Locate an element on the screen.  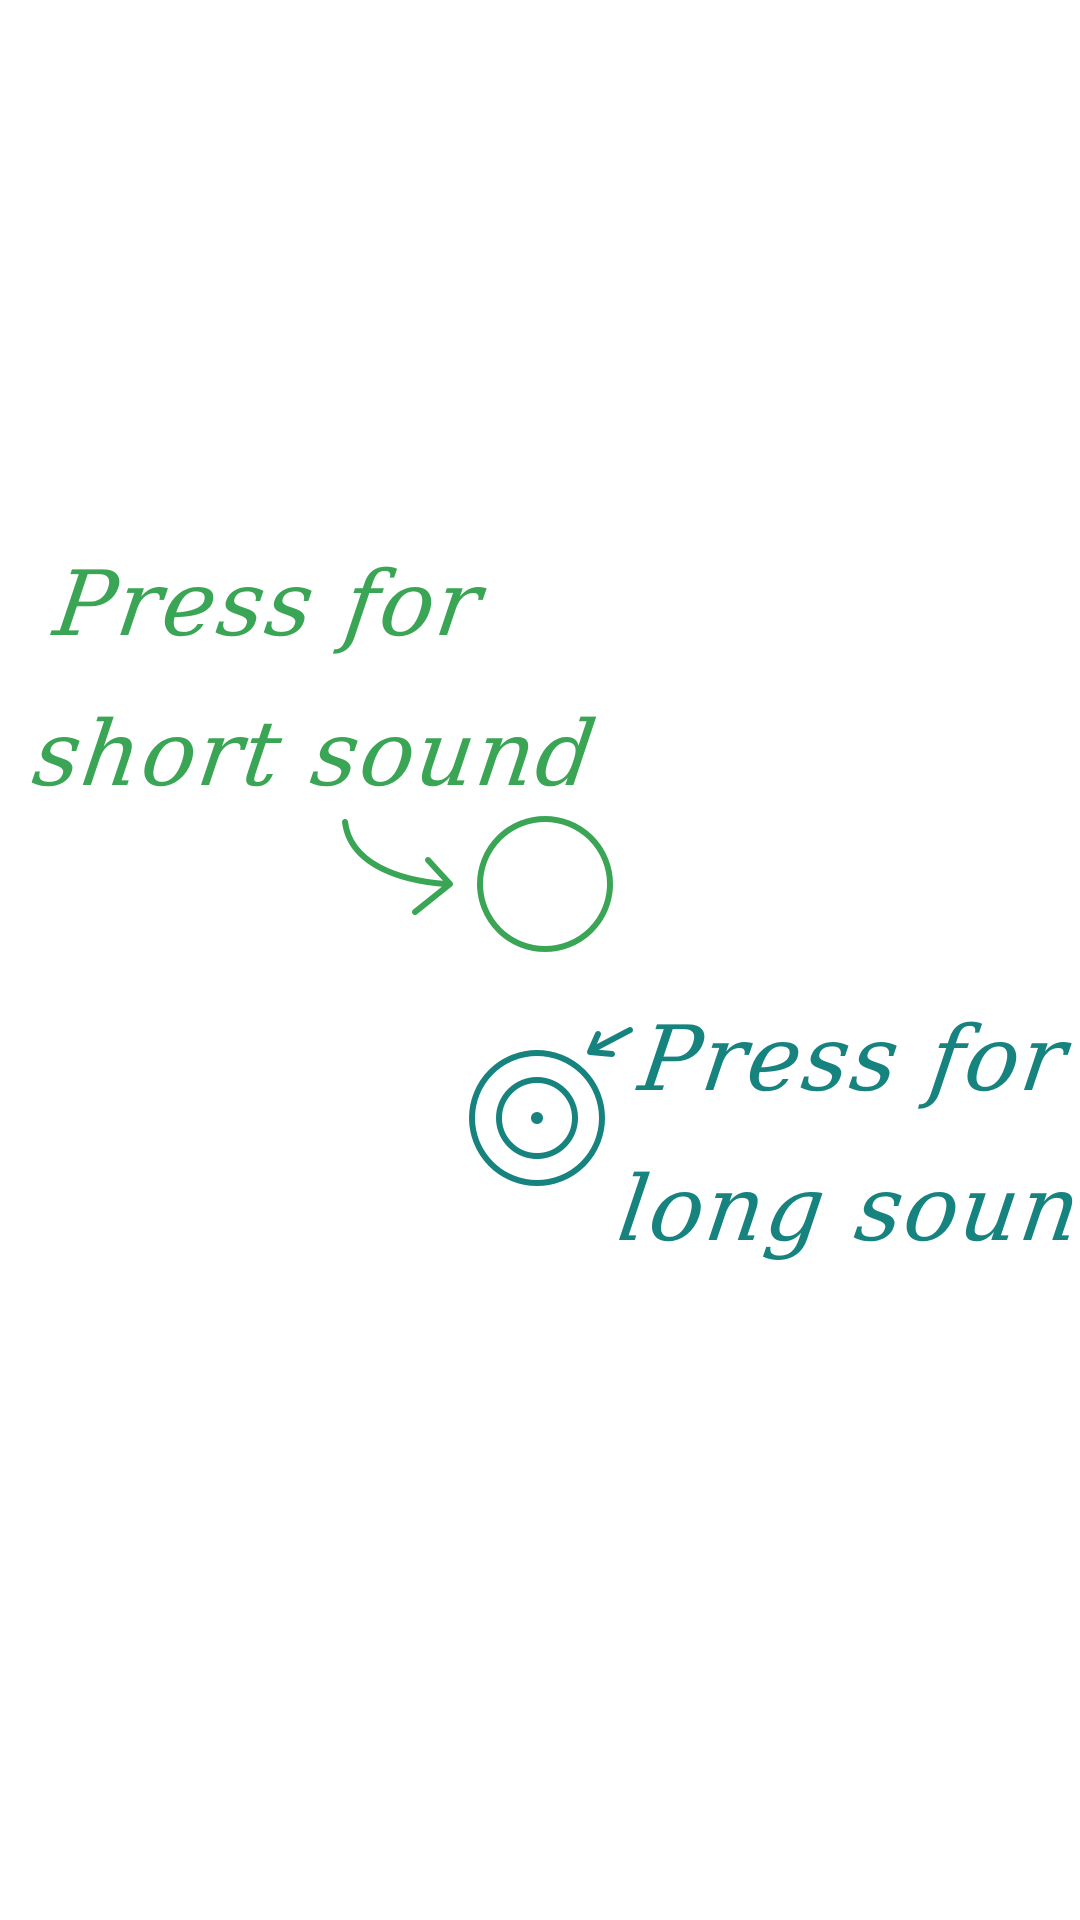
short-sound-button is located at coordinates (545, 884).